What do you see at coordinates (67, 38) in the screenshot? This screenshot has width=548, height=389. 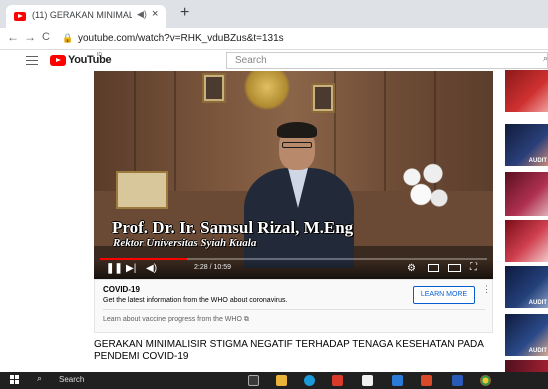 I see `lock-icon: 🔒` at bounding box center [67, 38].